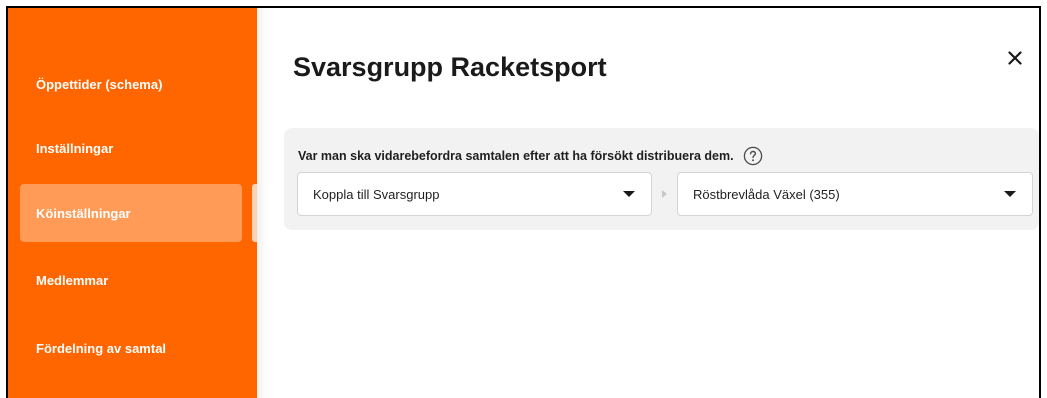  I want to click on sidebar-item-settings: Inställningar, so click(131, 148).